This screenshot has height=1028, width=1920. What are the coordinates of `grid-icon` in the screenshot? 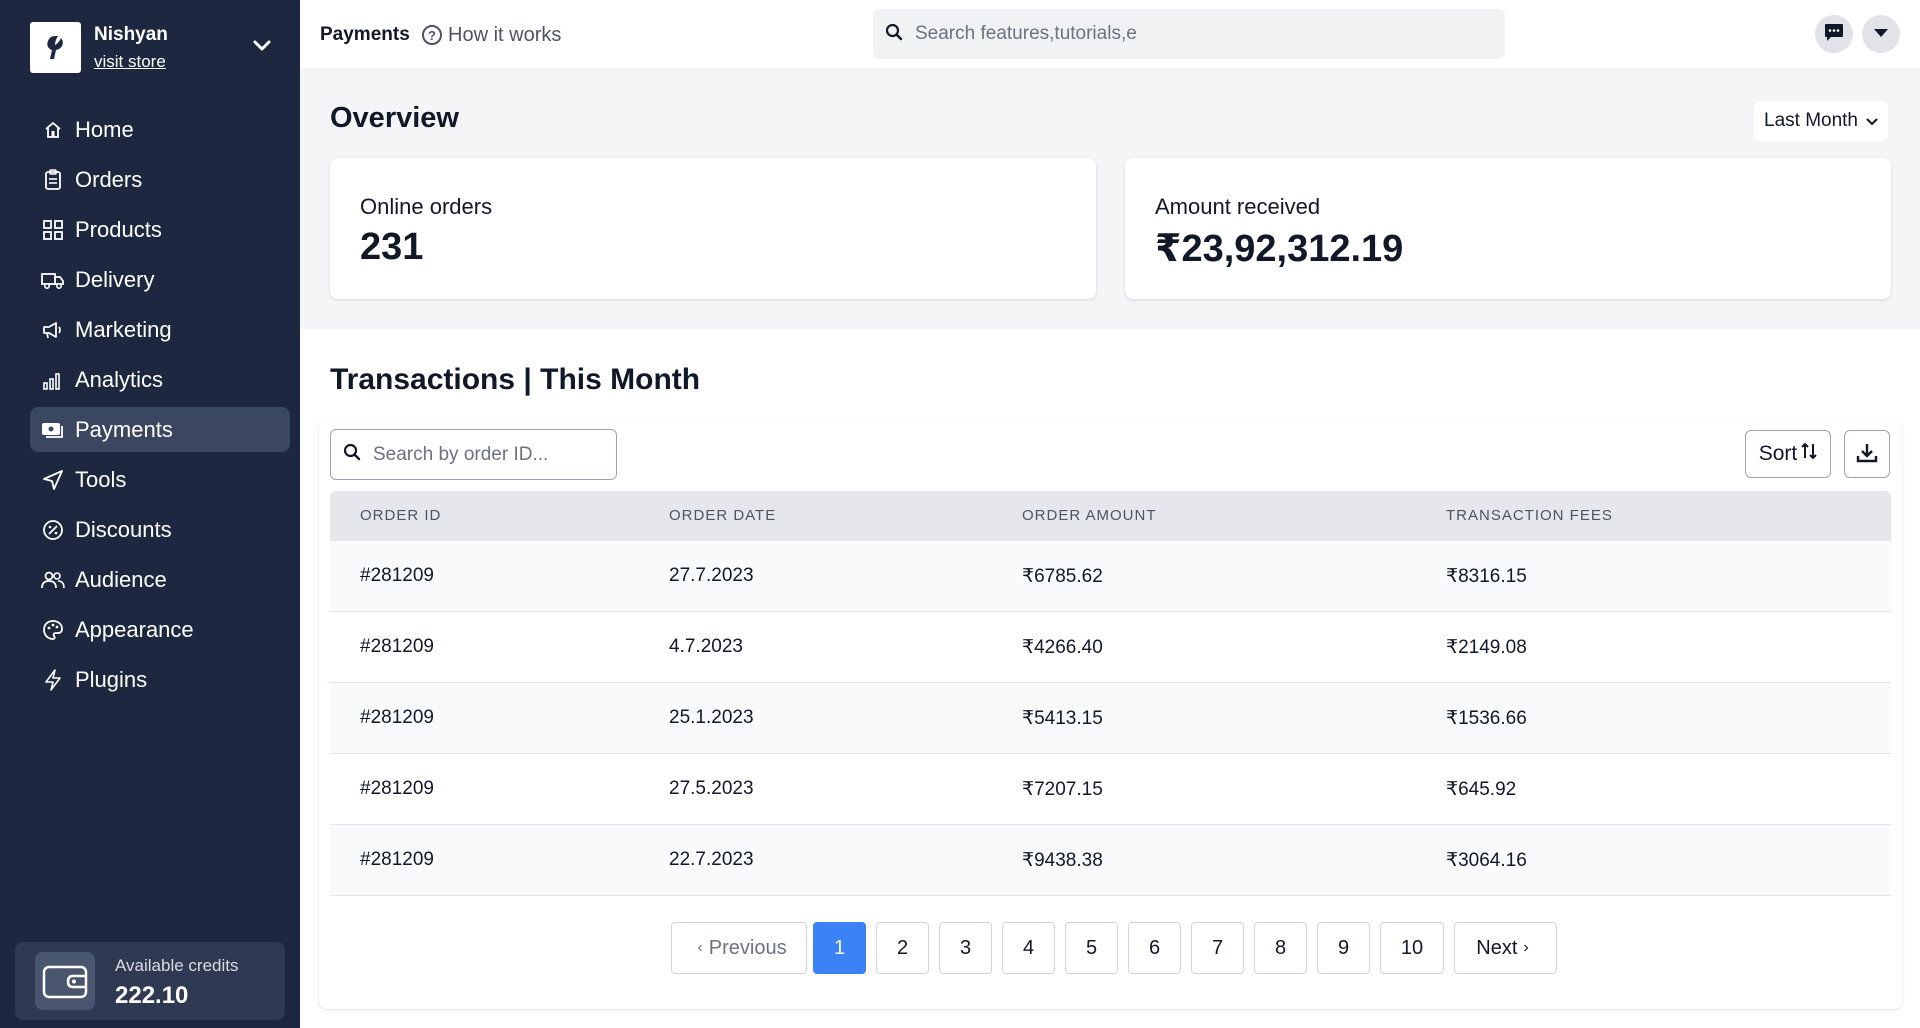 It's located at (53, 230).